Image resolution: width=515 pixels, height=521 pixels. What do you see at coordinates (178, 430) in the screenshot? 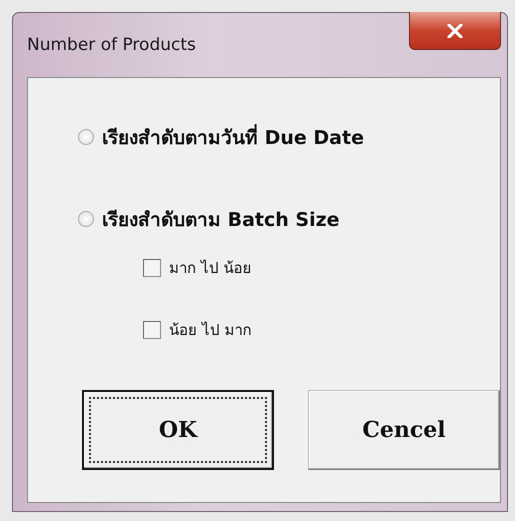
I see `ok-button: OK` at bounding box center [178, 430].